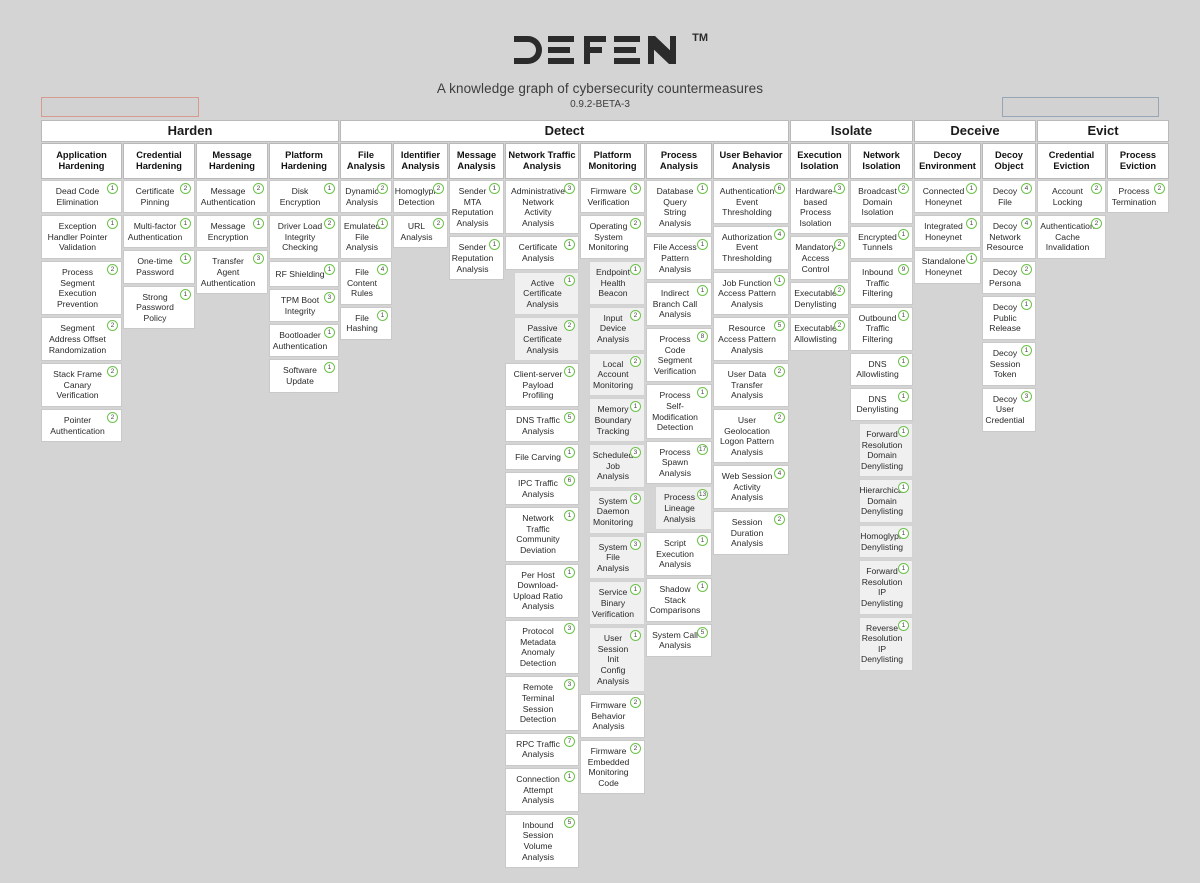 This screenshot has height=883, width=1200. What do you see at coordinates (679, 411) in the screenshot?
I see `technique-cell-process-self-modification-detection: Process Self-Modification Detection 1` at bounding box center [679, 411].